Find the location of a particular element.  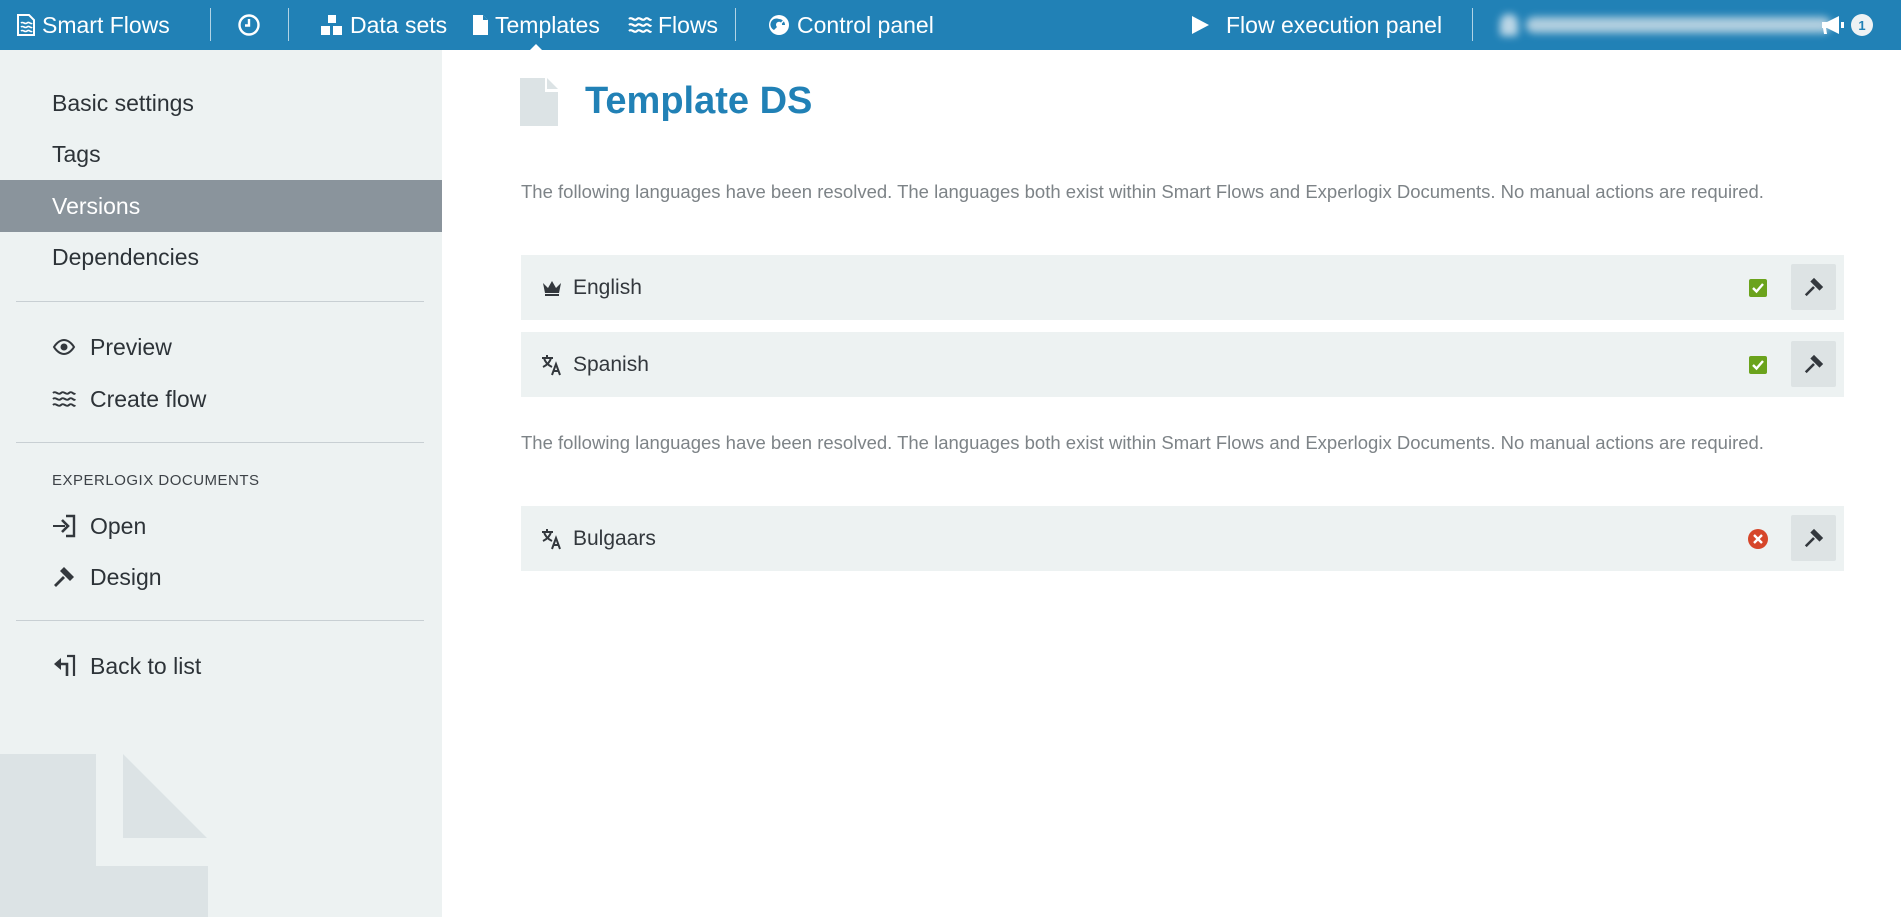

error-circle-icon is located at coordinates (1758, 539).